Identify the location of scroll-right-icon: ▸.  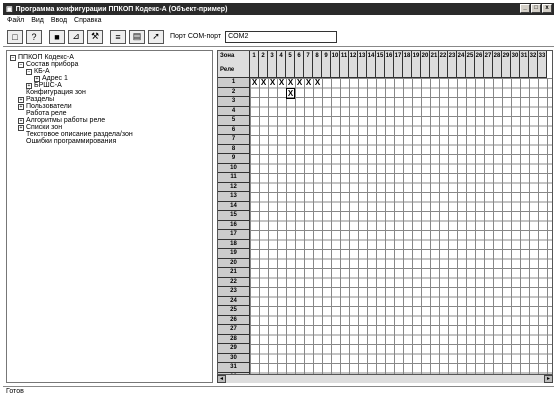
(548, 379).